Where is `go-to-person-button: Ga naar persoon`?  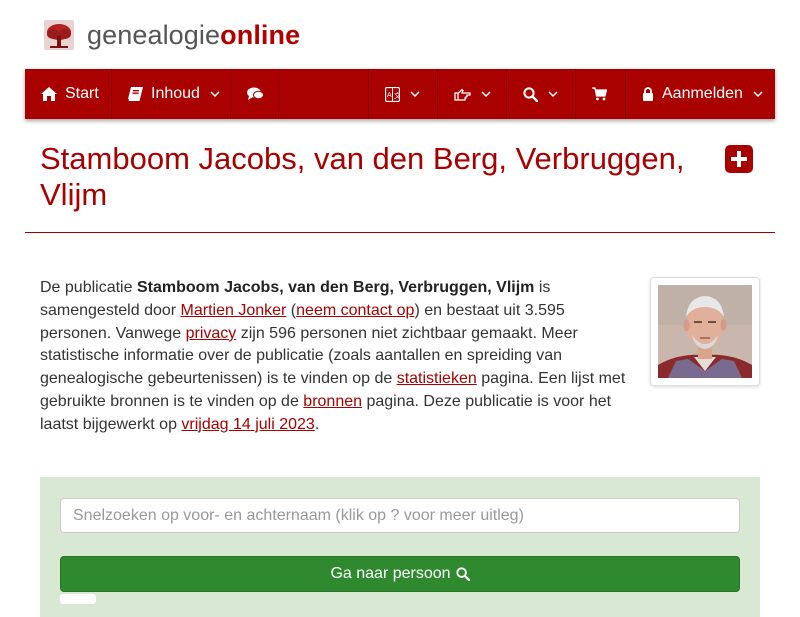 go-to-person-button: Ga naar persoon is located at coordinates (400, 574).